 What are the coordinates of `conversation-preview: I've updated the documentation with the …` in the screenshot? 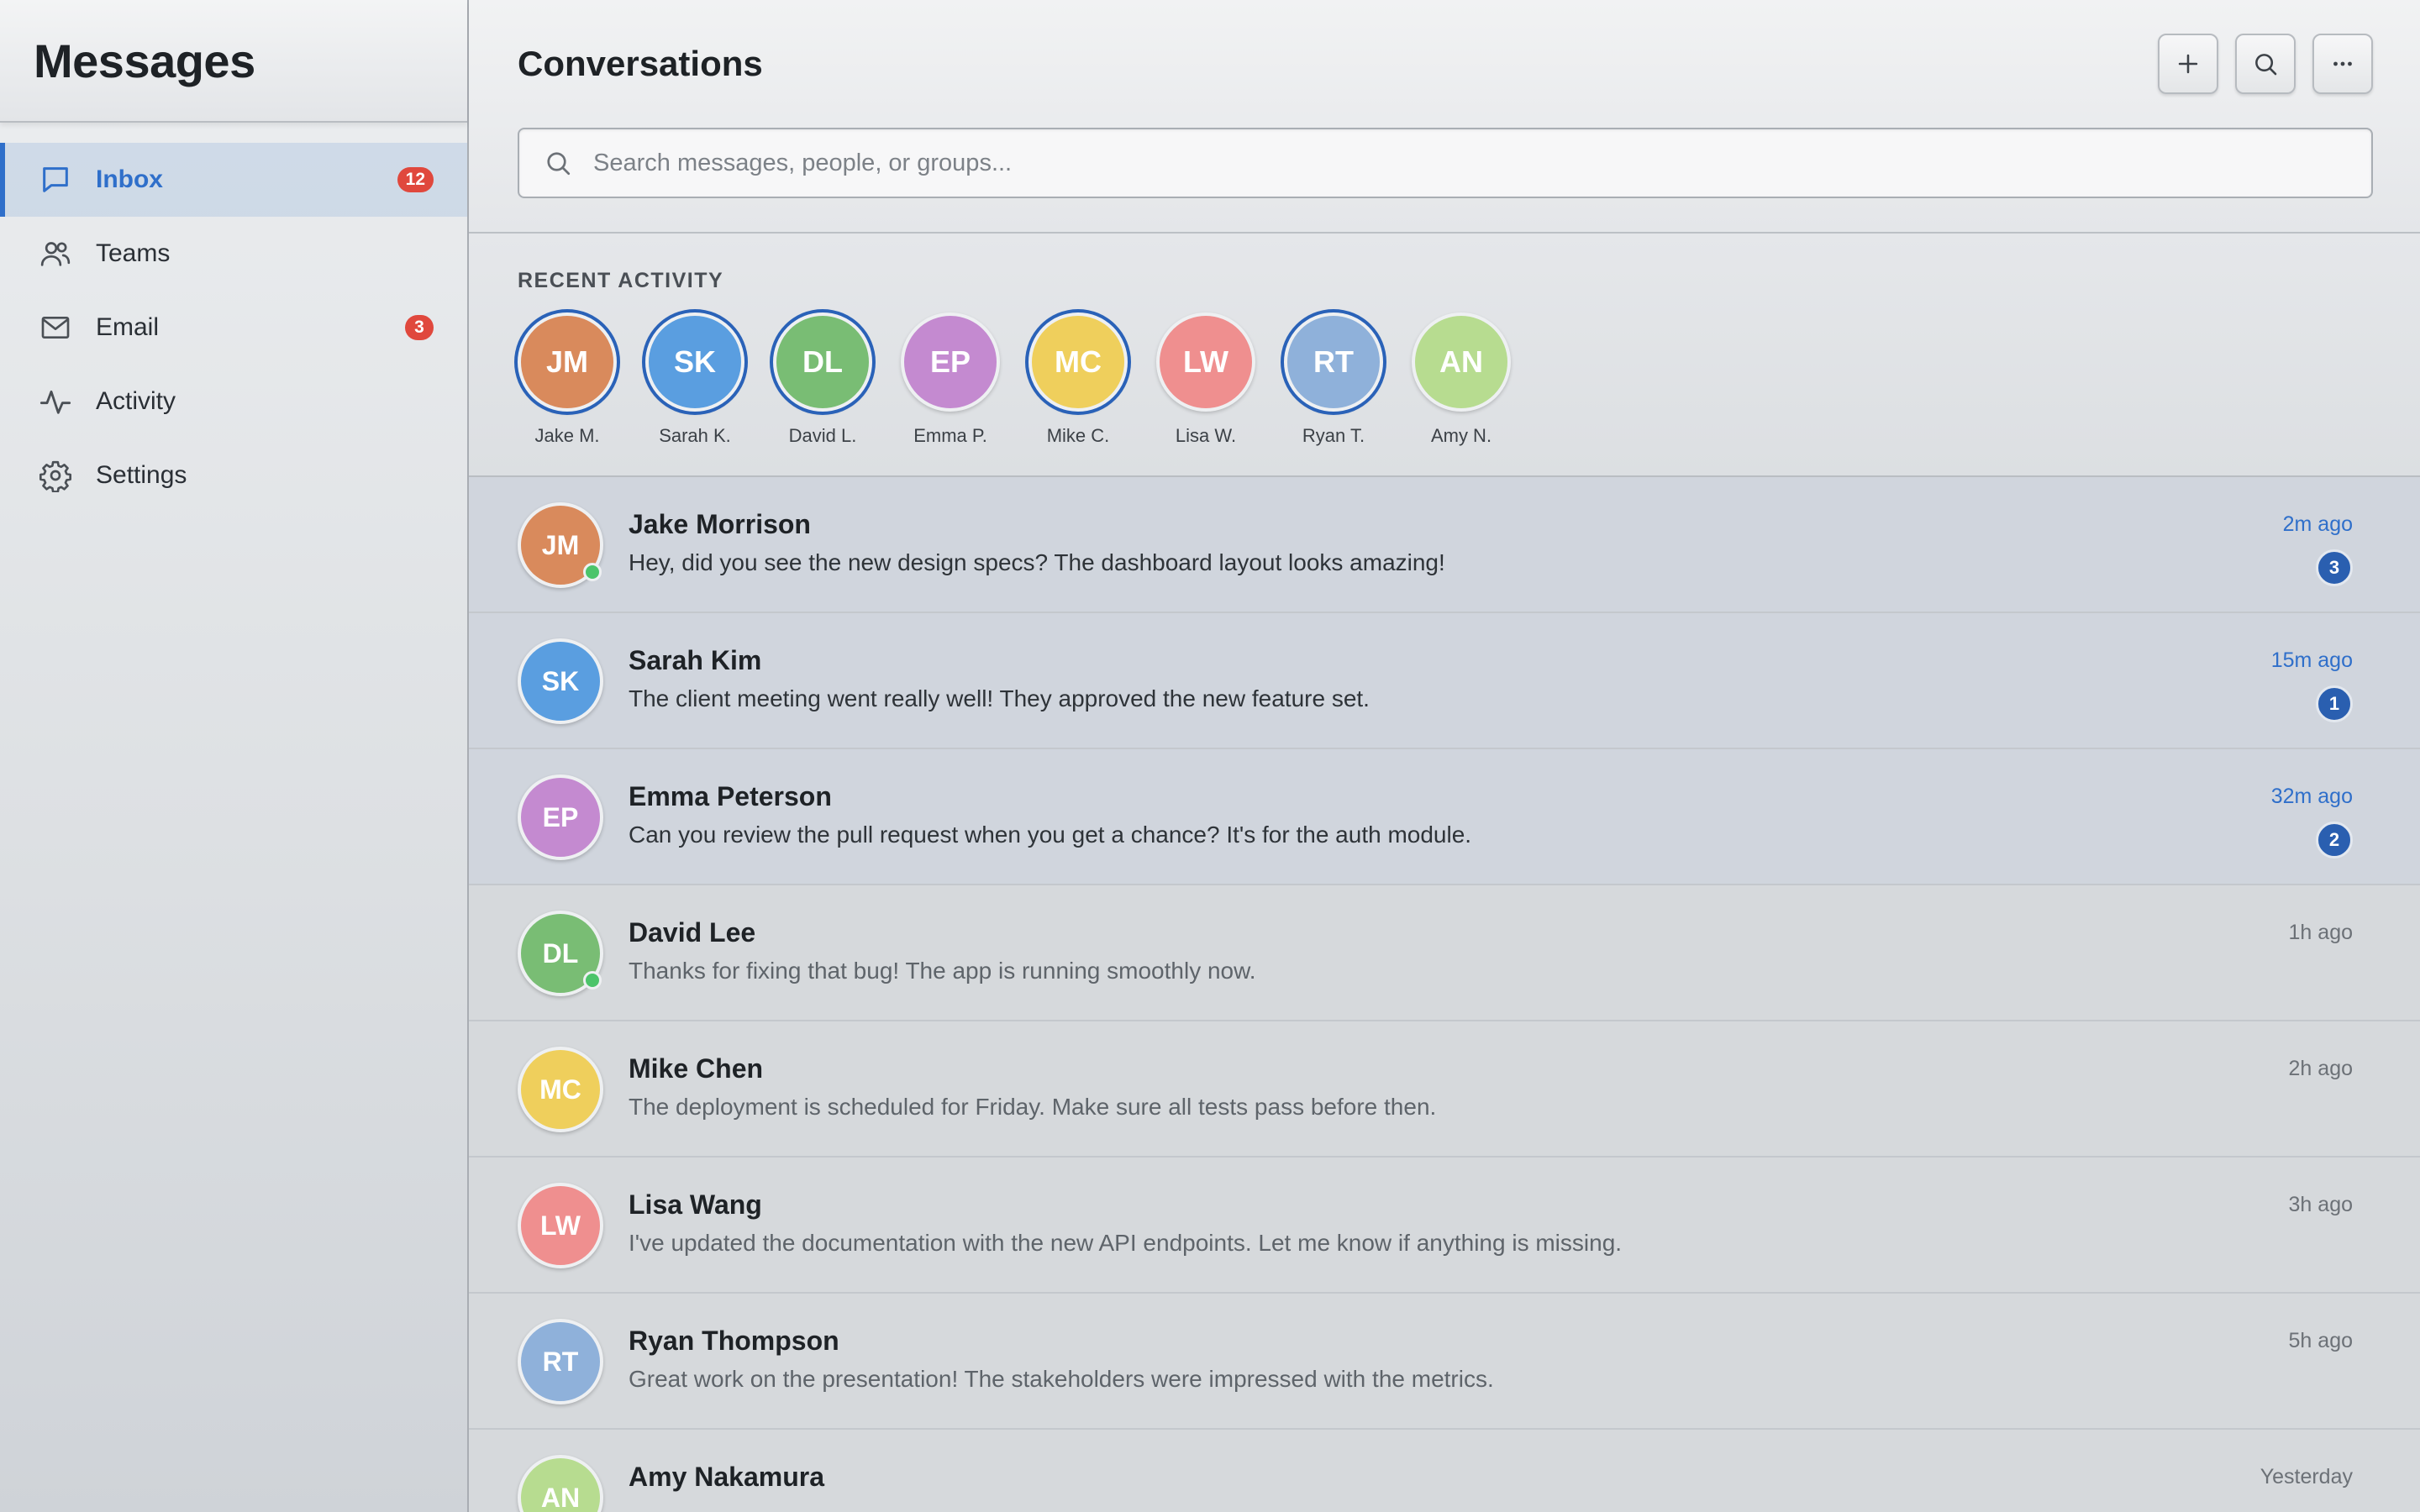 It's located at (1126, 1243).